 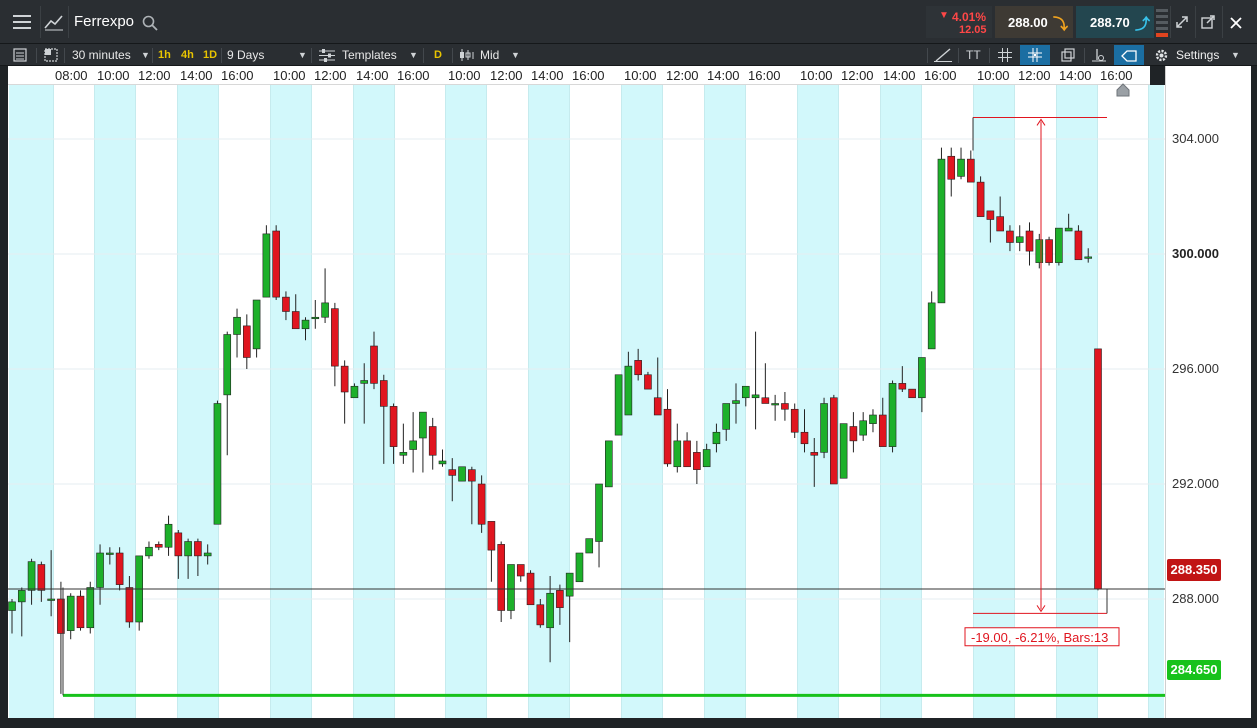 I want to click on close-icon, so click(x=1236, y=22).